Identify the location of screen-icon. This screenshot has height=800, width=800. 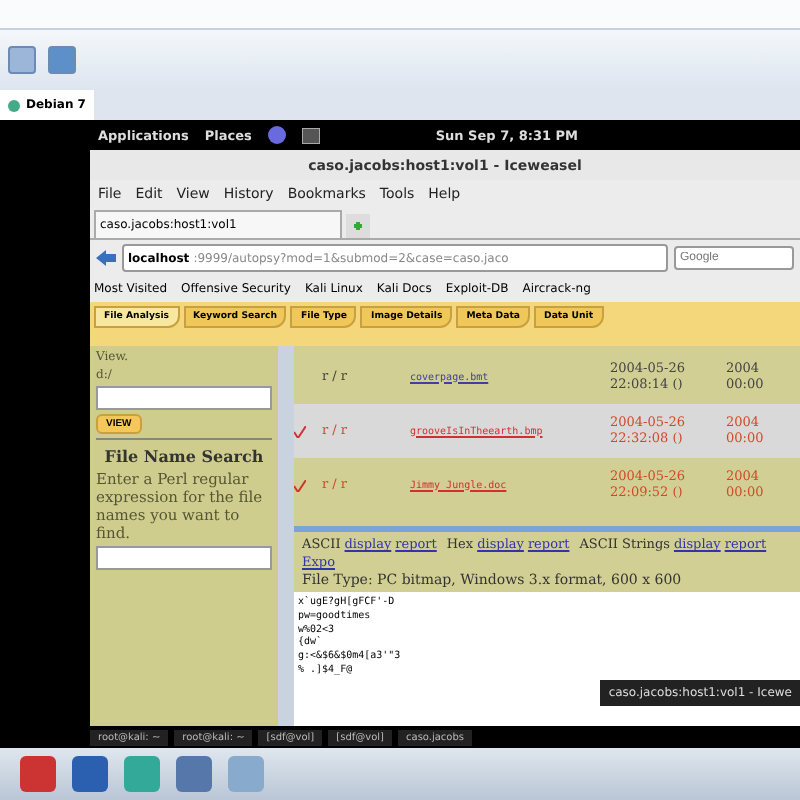
(62, 60).